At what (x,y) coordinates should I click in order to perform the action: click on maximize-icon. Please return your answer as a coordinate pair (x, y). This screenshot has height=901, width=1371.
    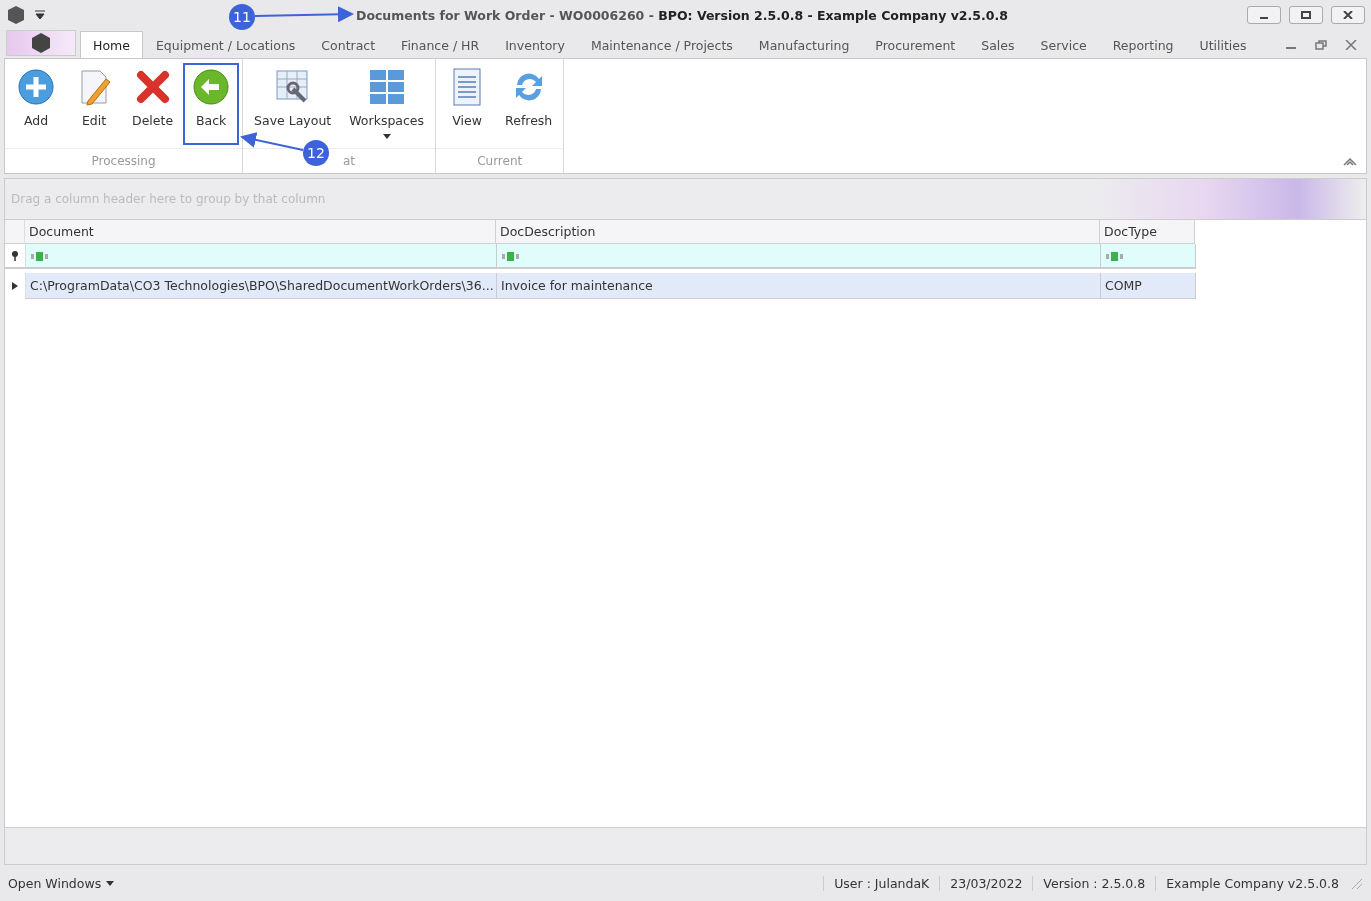
    Looking at the image, I should click on (1306, 15).